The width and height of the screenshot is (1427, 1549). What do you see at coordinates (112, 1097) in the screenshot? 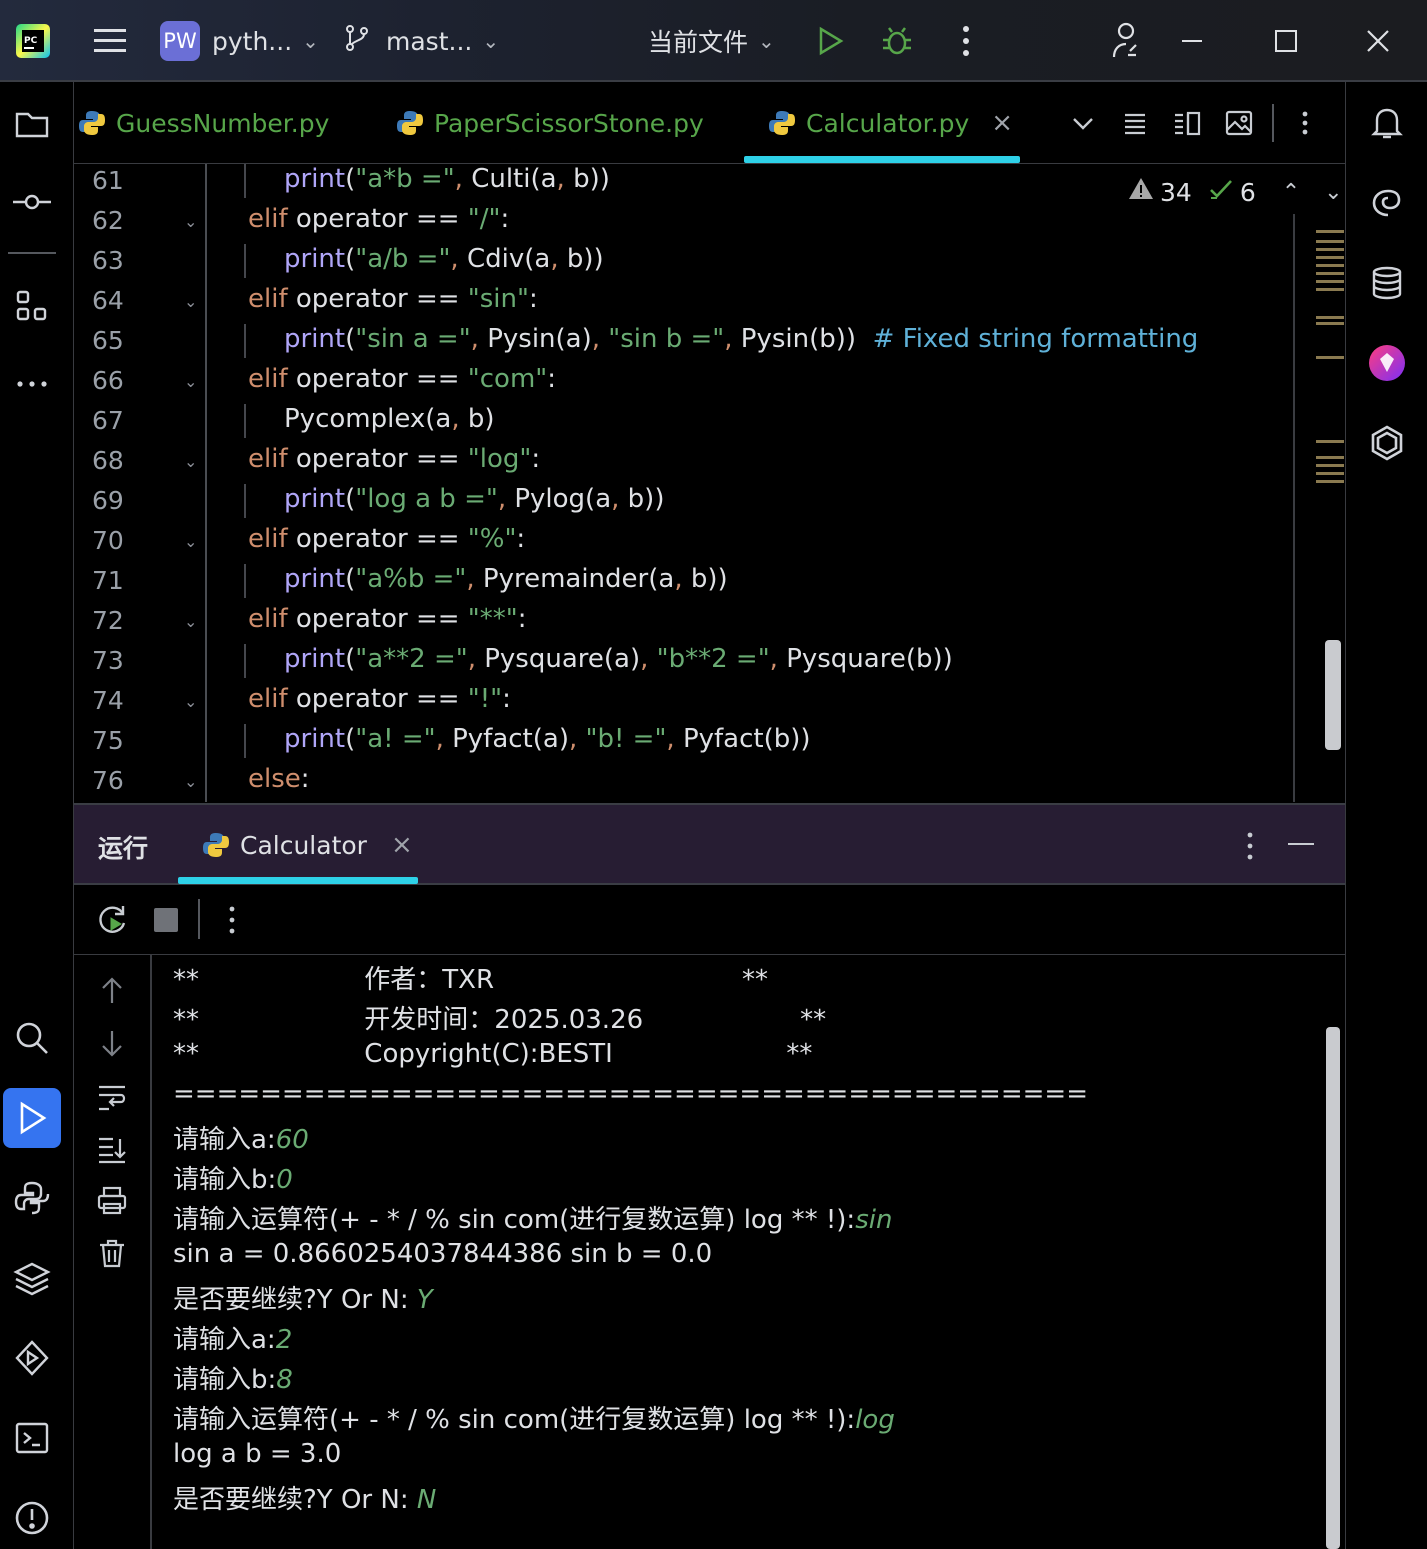
I see `soft-wrap-icon` at bounding box center [112, 1097].